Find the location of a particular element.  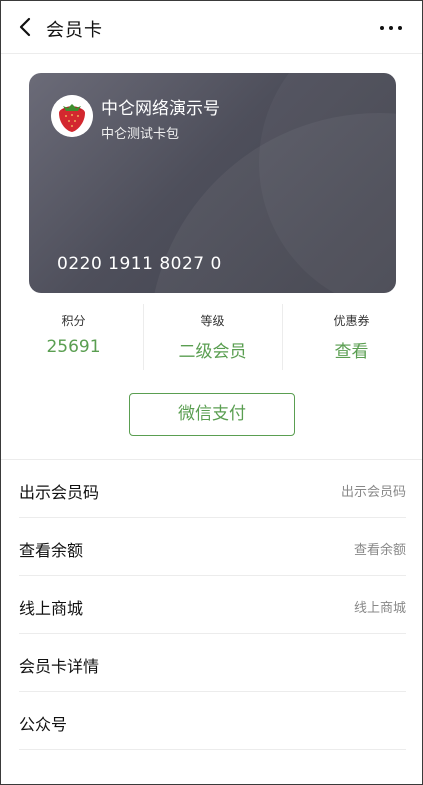

card-name: 中仑测试卡包 is located at coordinates (140, 134).